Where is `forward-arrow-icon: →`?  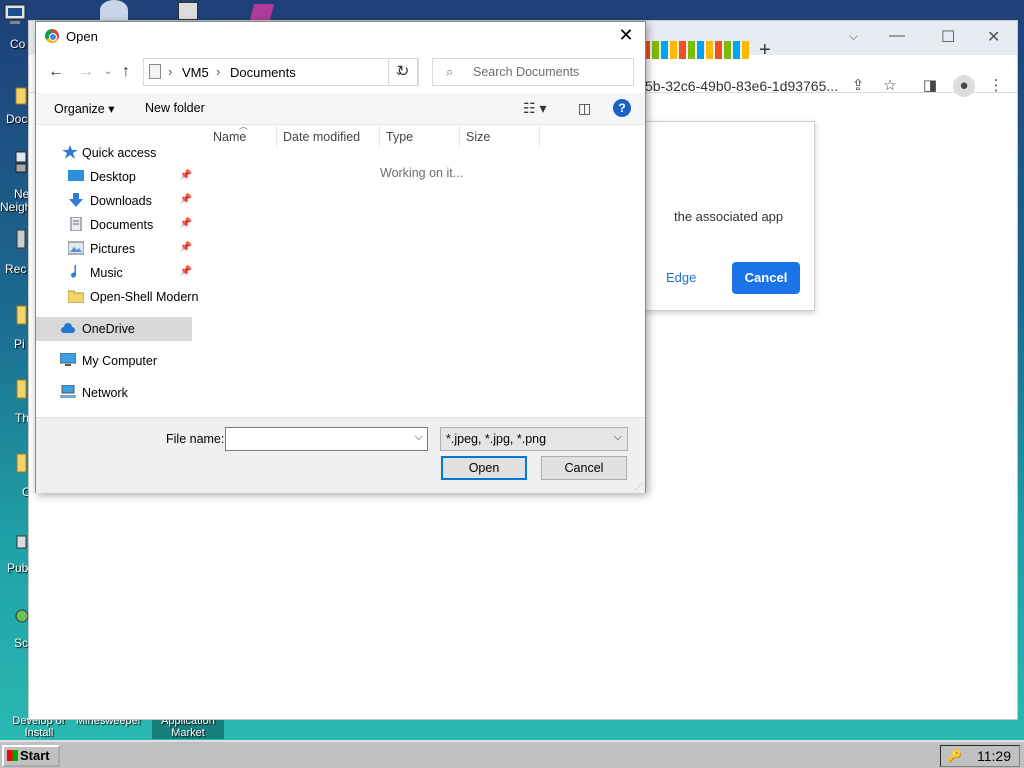
forward-arrow-icon: → is located at coordinates (86, 72).